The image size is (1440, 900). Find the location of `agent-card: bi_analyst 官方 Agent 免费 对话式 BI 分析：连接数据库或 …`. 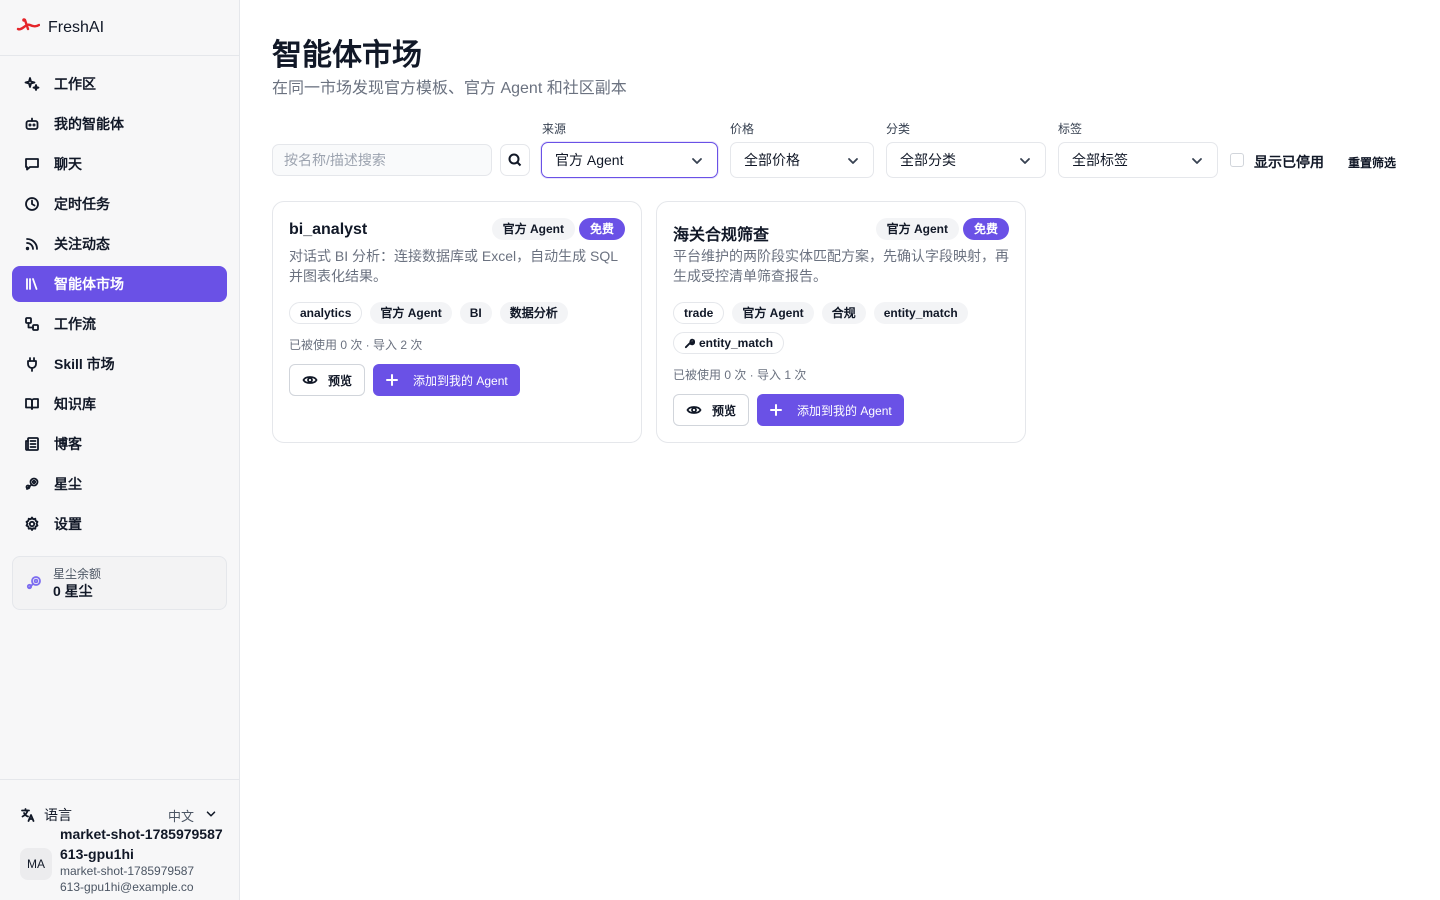

agent-card: bi_analyst 官方 Agent 免费 对话式 BI 分析：连接数据库或 … is located at coordinates (457, 322).